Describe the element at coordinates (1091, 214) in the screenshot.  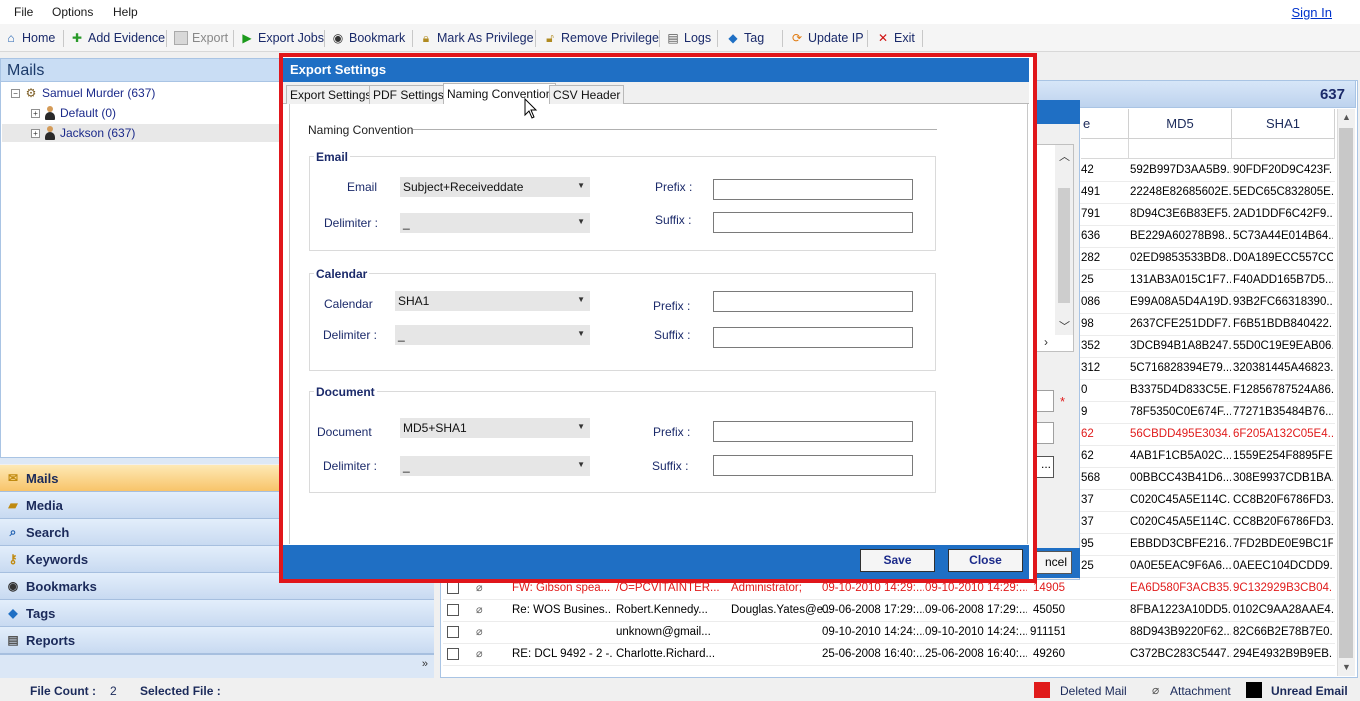
I see `cell-size: 791` at that location.